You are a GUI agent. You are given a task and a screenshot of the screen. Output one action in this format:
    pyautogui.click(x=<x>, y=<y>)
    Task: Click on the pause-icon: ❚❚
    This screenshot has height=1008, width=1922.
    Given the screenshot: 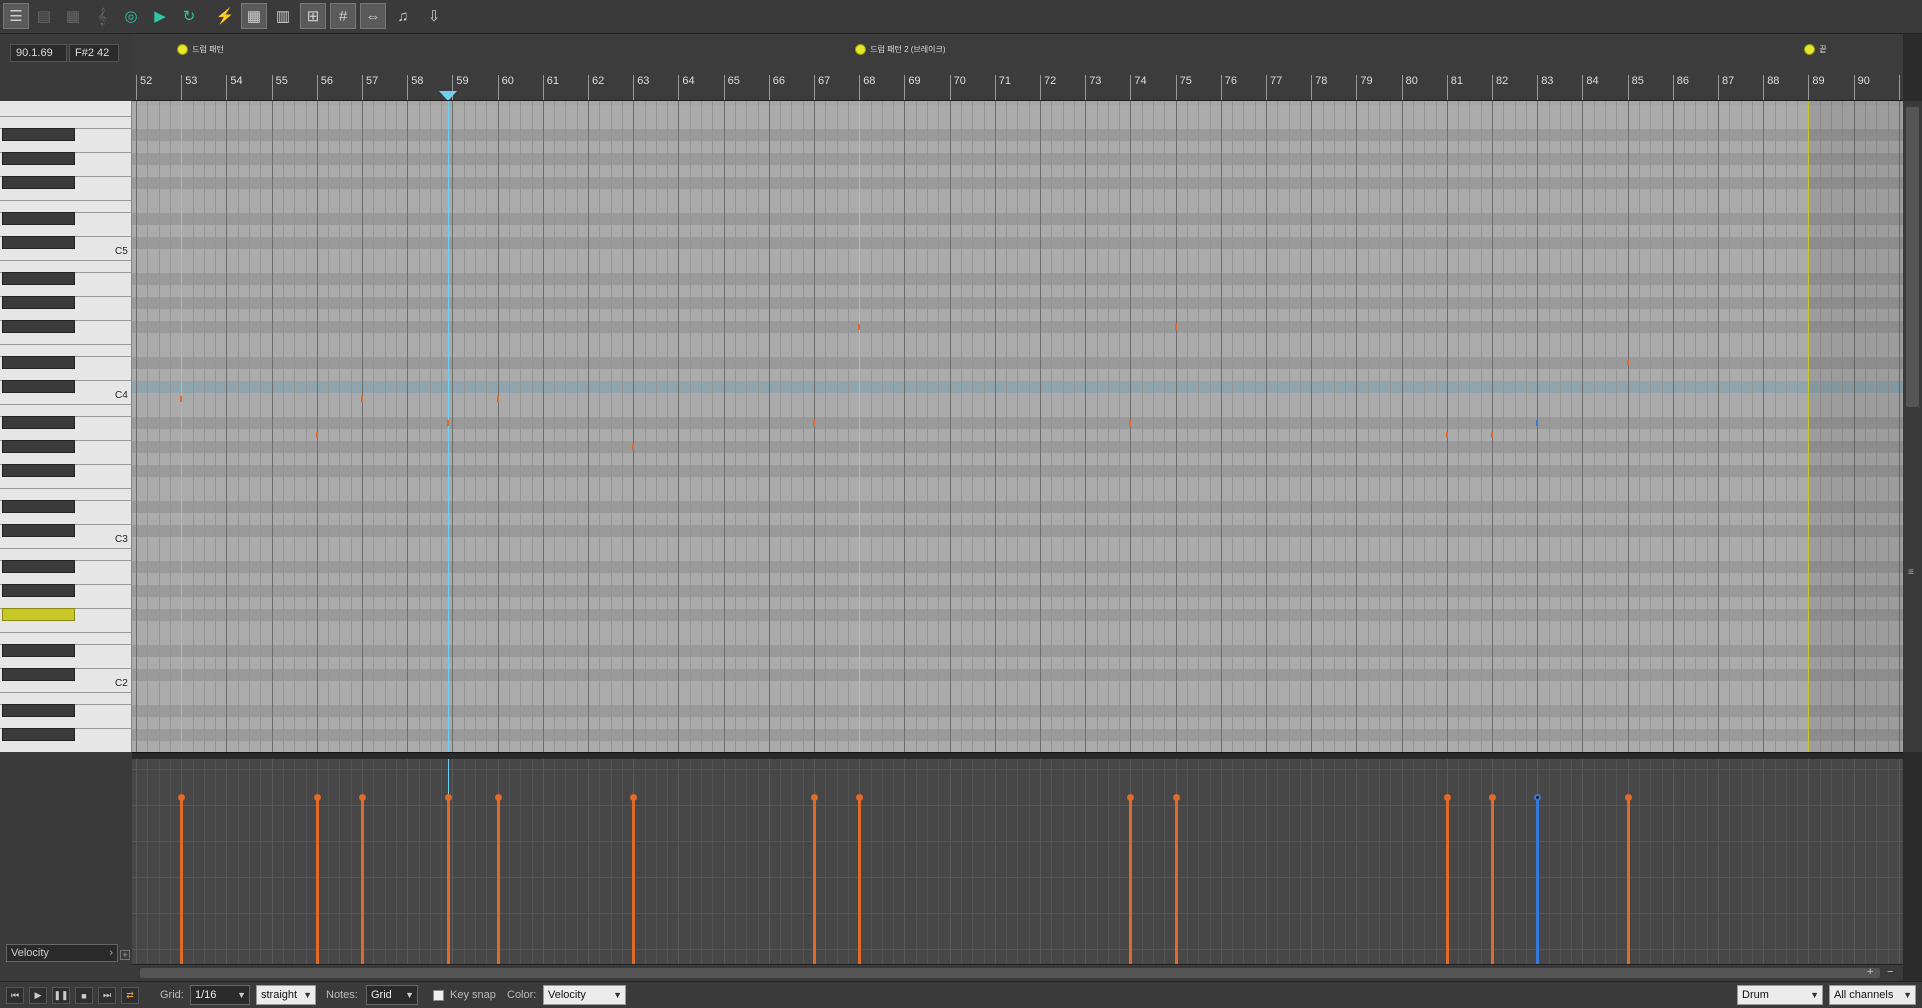 What is the action you would take?
    pyautogui.click(x=61, y=995)
    